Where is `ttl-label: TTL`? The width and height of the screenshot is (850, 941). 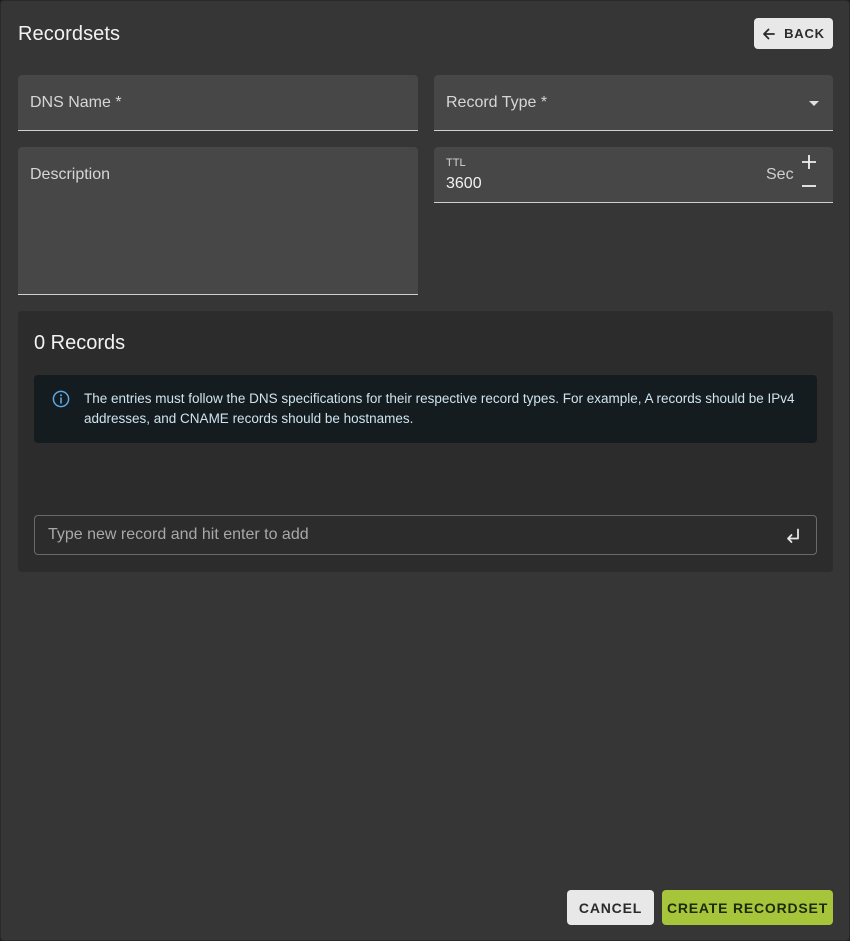
ttl-label: TTL is located at coordinates (456, 163).